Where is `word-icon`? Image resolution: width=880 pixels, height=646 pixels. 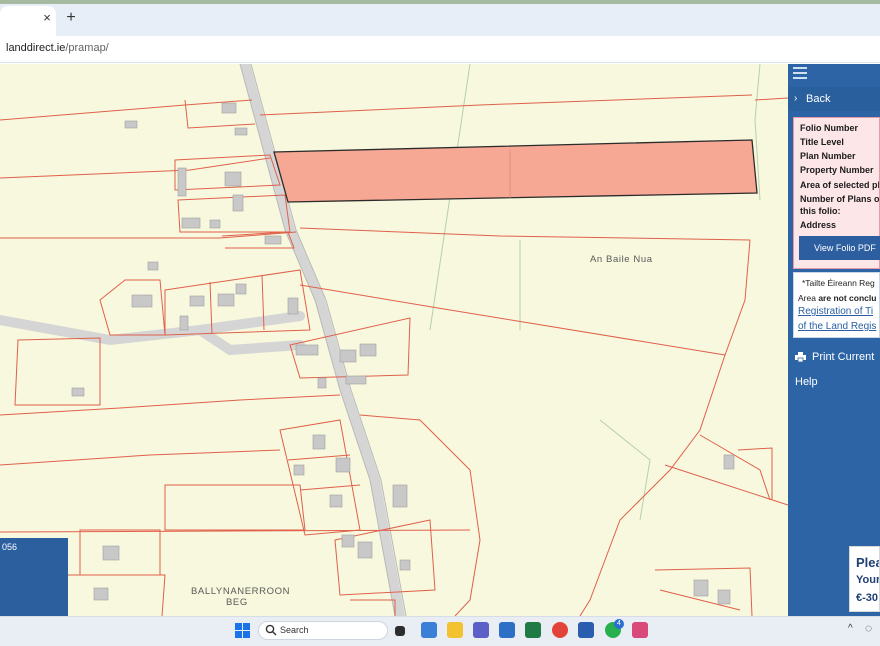 word-icon is located at coordinates (586, 630).